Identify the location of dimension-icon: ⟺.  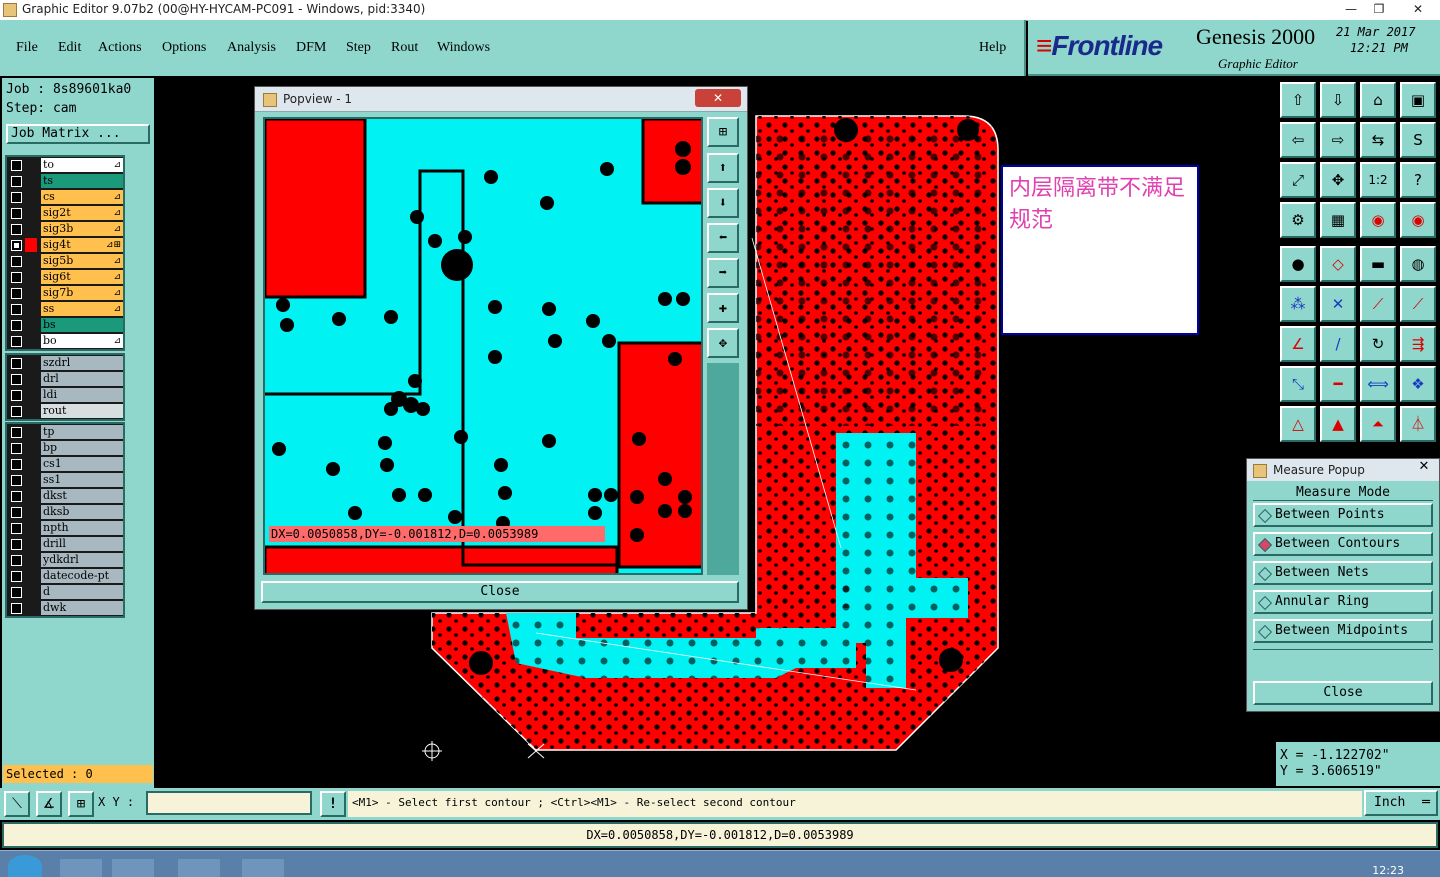
(1378, 384).